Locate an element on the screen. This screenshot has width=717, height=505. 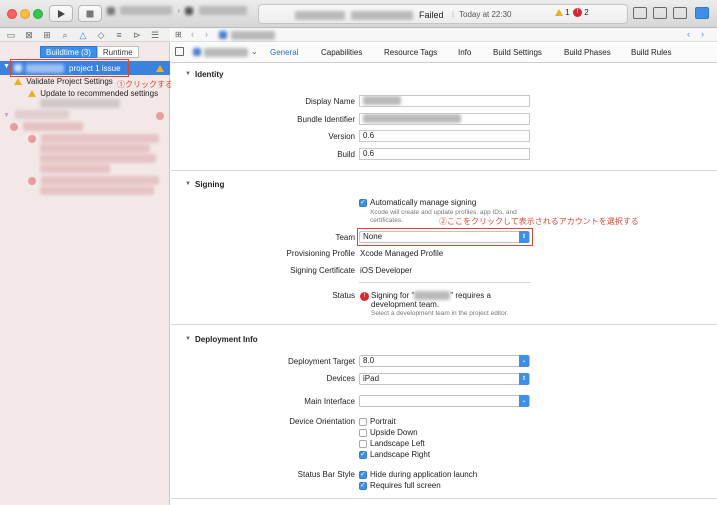
landscape-left-checkbox is located at coordinates (363, 444).